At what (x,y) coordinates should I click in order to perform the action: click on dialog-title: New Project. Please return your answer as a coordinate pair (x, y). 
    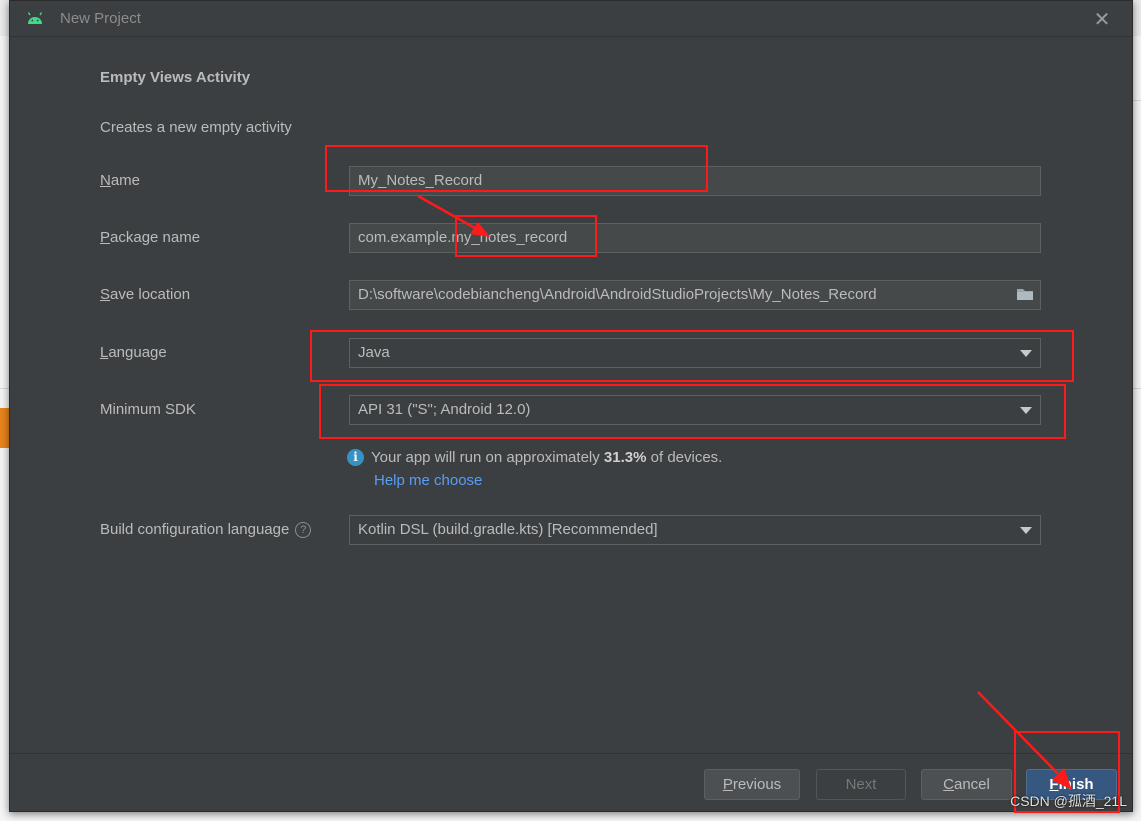
    Looking at the image, I should click on (100, 18).